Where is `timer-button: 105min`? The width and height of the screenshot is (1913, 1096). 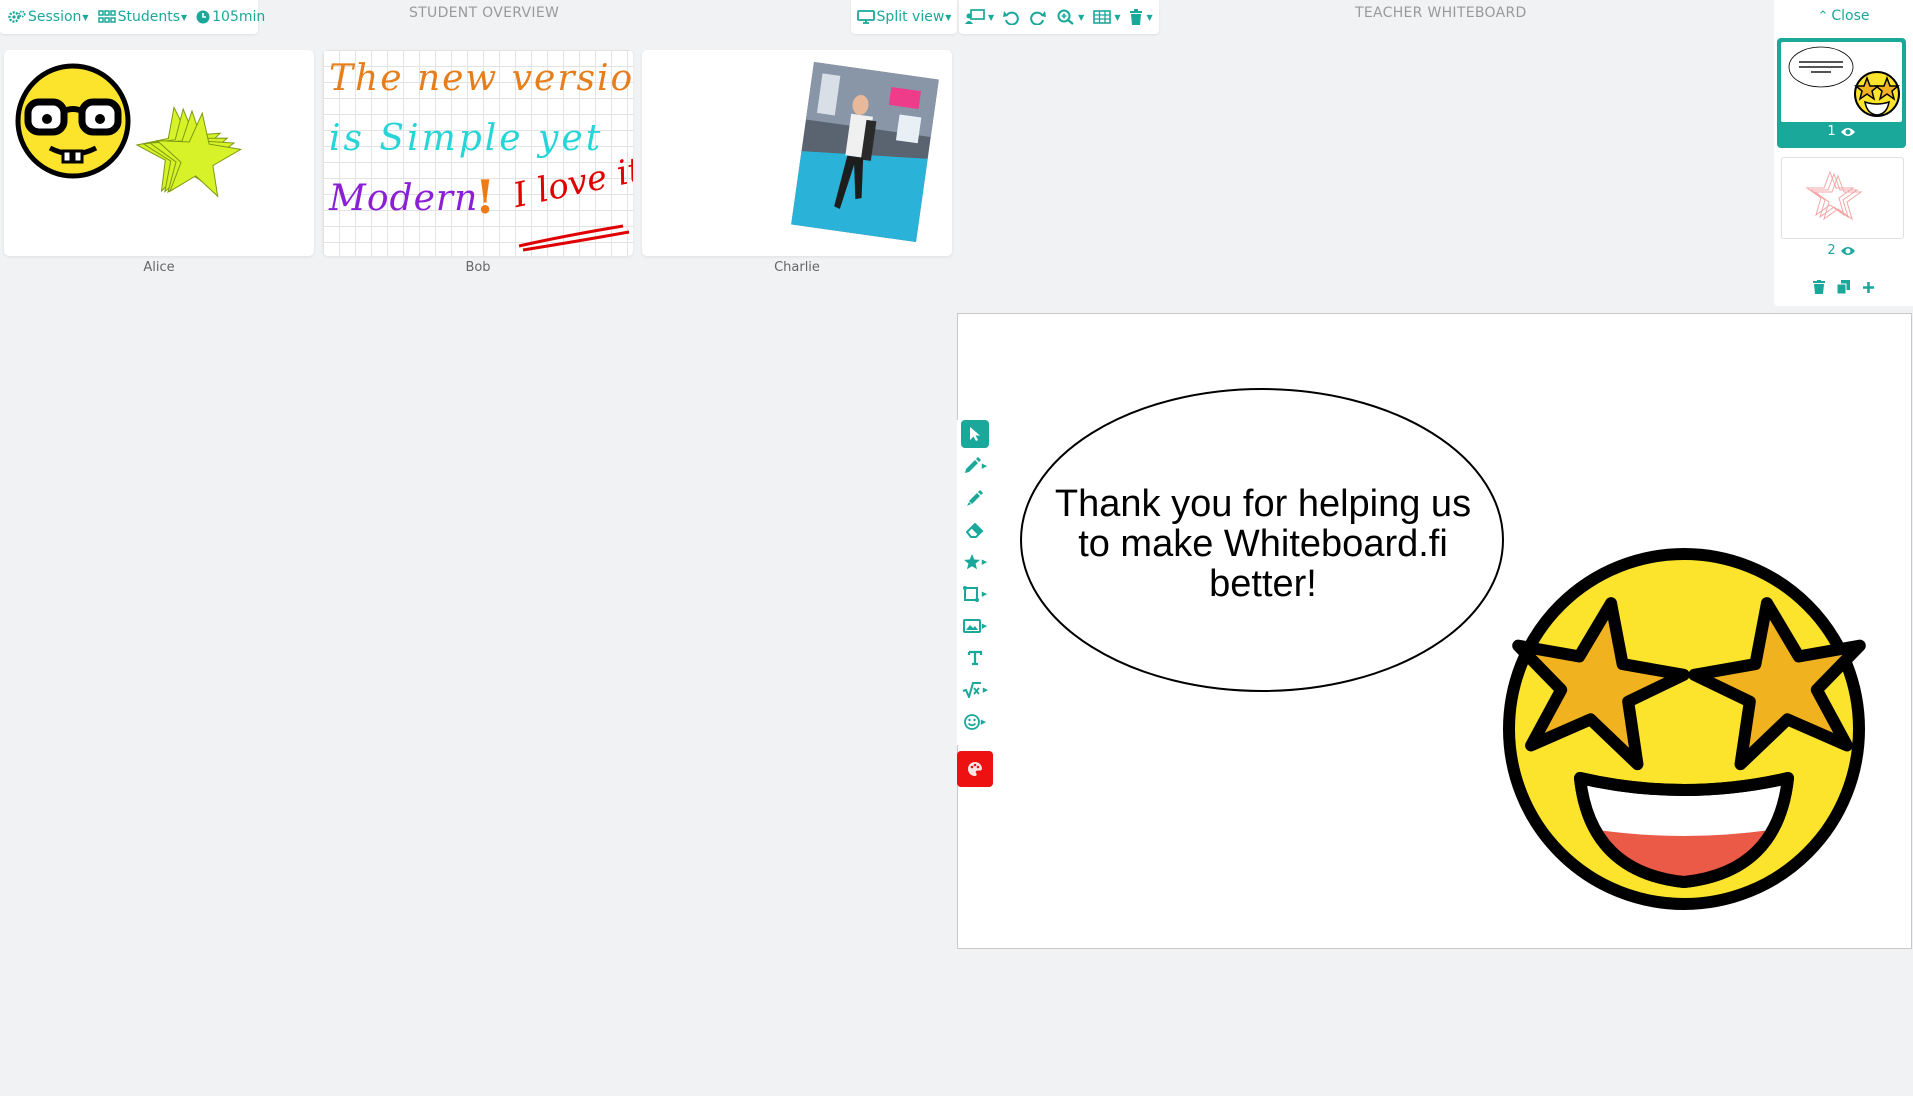 timer-button: 105min is located at coordinates (230, 17).